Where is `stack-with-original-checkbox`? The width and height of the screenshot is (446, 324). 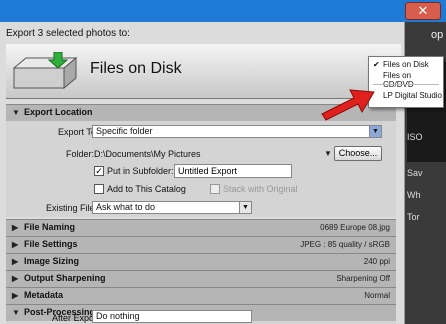 stack-with-original-checkbox is located at coordinates (215, 189).